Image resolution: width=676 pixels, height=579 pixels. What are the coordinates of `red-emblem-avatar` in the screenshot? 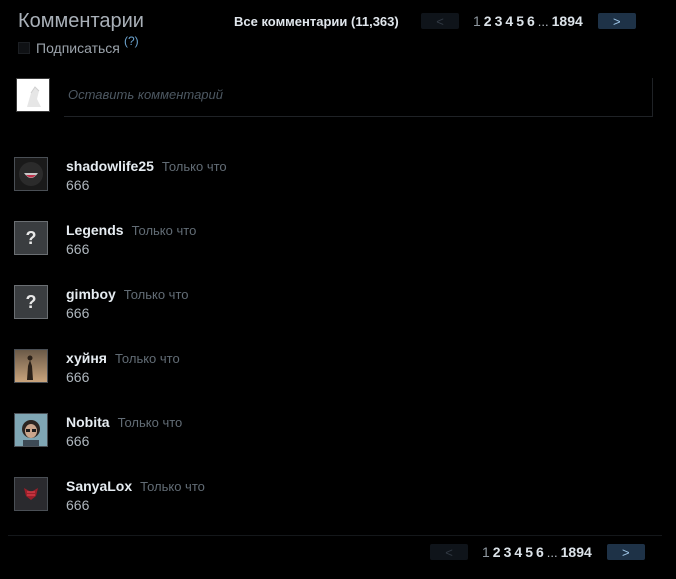 It's located at (31, 494).